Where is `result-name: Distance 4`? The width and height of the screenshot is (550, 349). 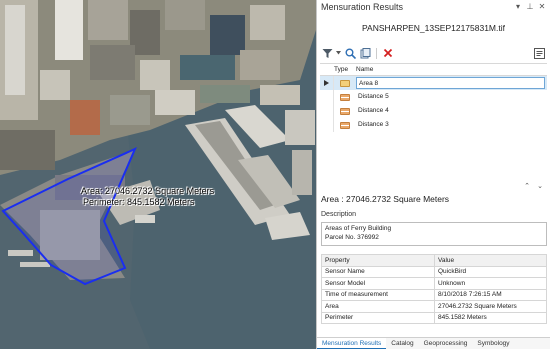
result-name: Distance 4 is located at coordinates (451, 111).